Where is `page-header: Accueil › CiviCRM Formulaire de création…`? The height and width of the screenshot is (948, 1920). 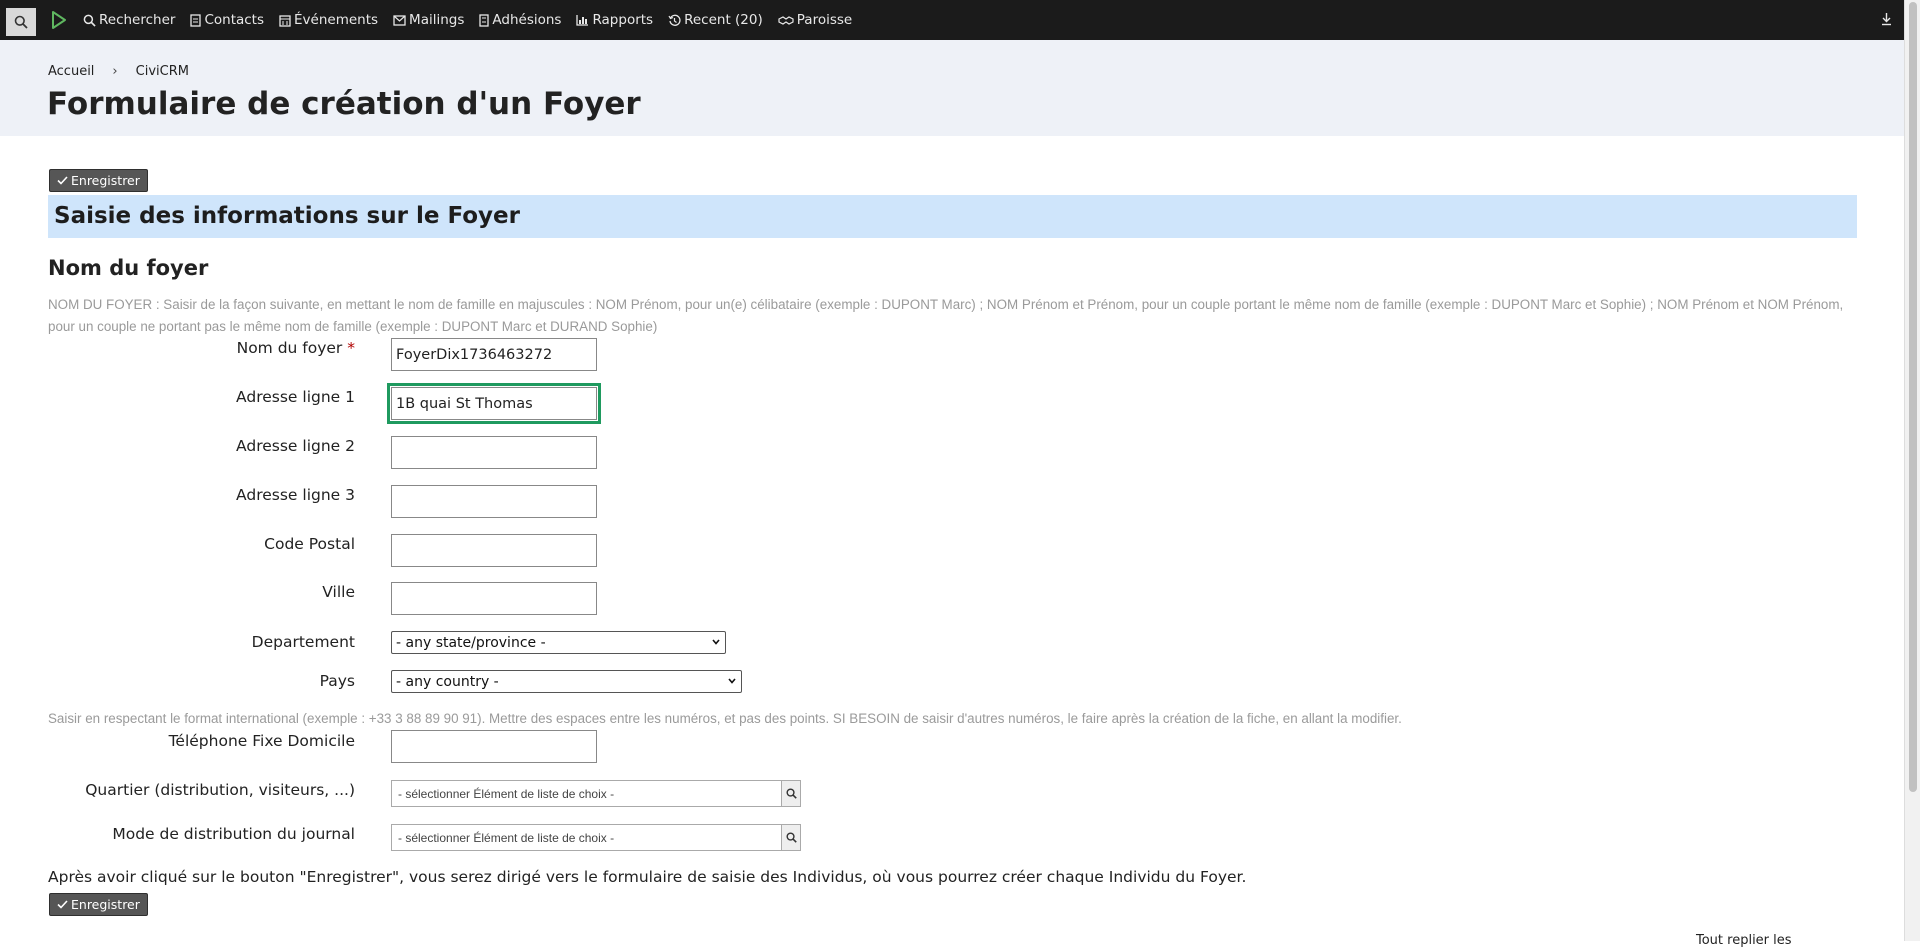
page-header: Accueil › CiviCRM Formulaire de création… is located at coordinates (952, 88).